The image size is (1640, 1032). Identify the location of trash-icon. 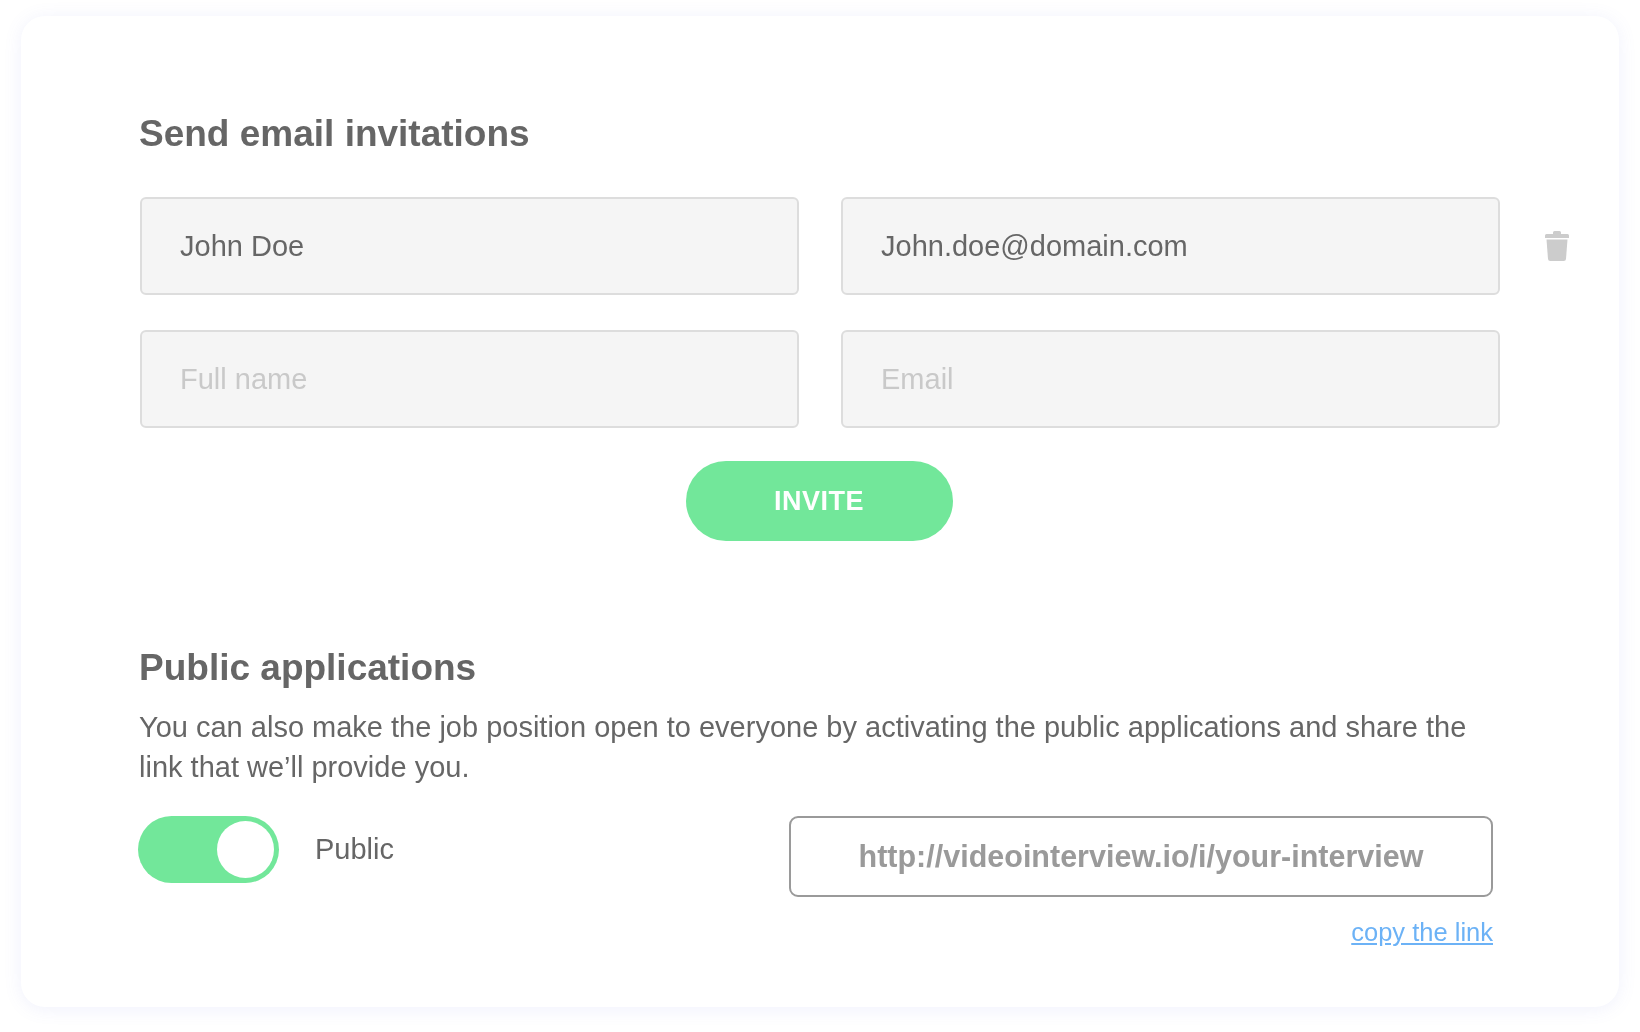
(1557, 246).